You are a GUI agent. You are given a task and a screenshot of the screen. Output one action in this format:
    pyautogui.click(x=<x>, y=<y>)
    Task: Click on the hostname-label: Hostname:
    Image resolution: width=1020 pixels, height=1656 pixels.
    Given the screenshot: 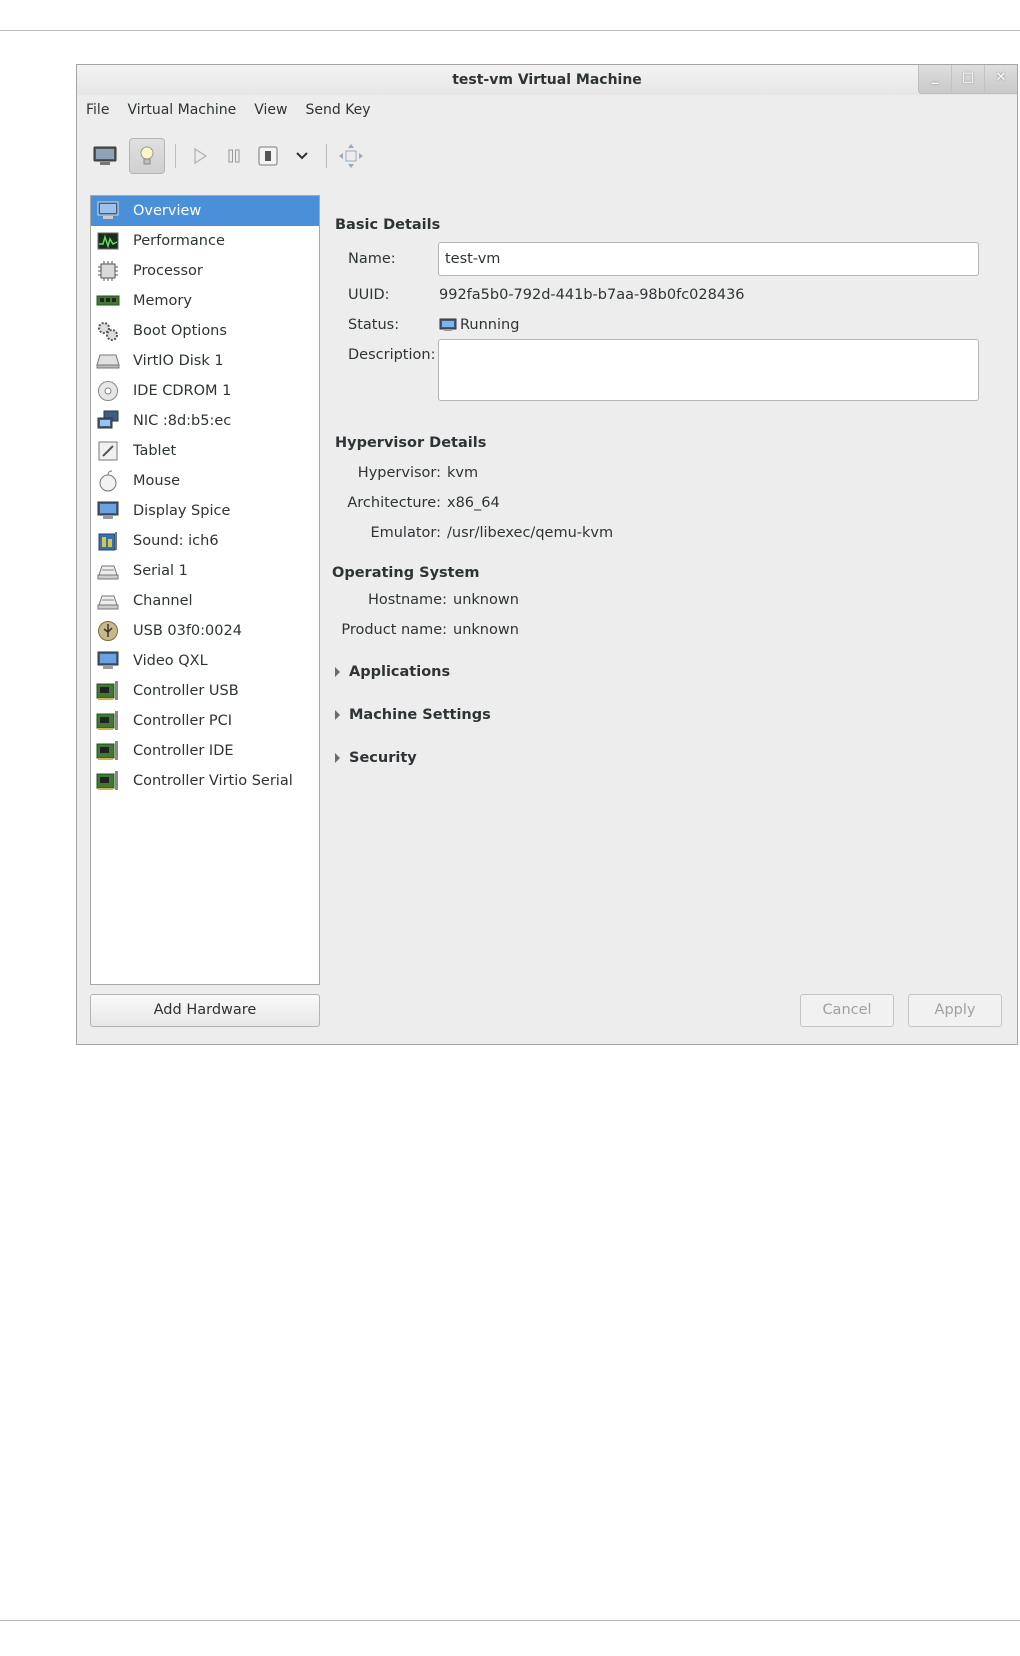 What is the action you would take?
    pyautogui.click(x=407, y=600)
    